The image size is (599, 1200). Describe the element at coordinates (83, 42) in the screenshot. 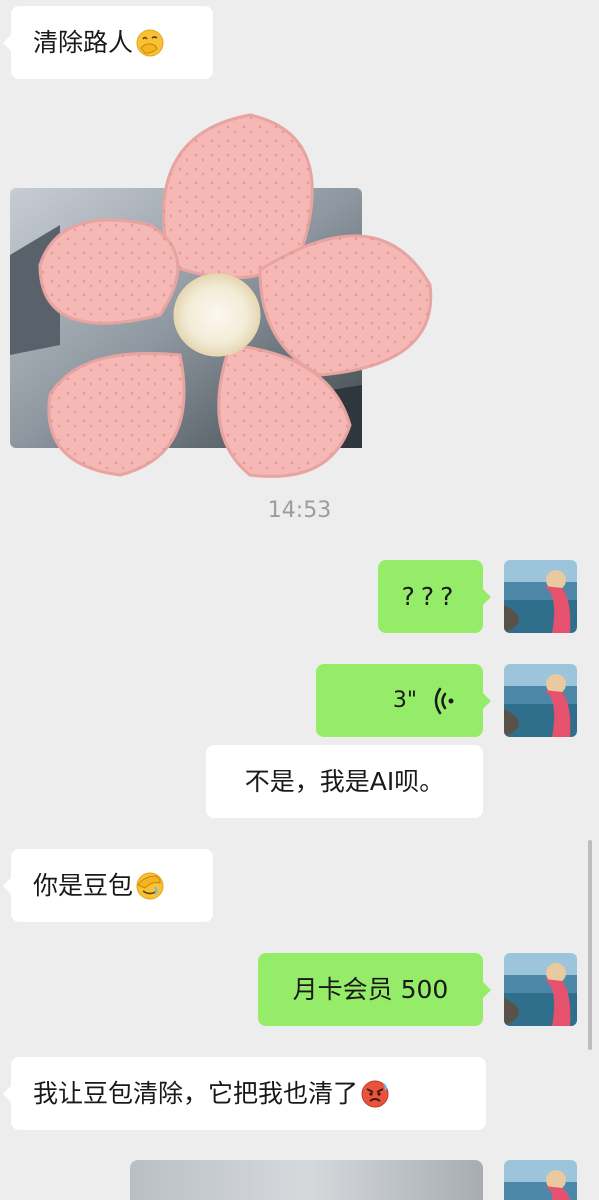

I see `message-text: 清除路人` at that location.